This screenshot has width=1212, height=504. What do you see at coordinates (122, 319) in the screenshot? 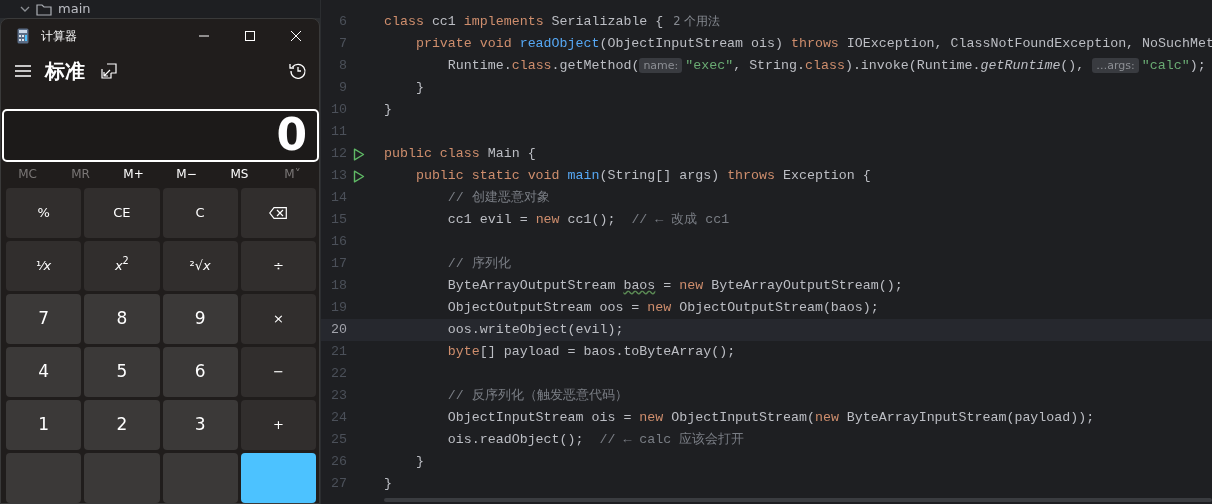
I see `calculator-key: 8` at bounding box center [122, 319].